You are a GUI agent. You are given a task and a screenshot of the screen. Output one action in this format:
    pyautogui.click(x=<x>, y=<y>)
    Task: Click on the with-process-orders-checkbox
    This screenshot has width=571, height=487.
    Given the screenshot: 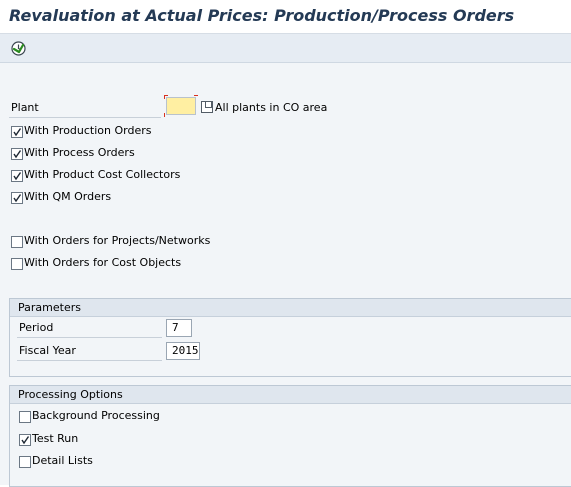 What is the action you would take?
    pyautogui.click(x=17, y=154)
    